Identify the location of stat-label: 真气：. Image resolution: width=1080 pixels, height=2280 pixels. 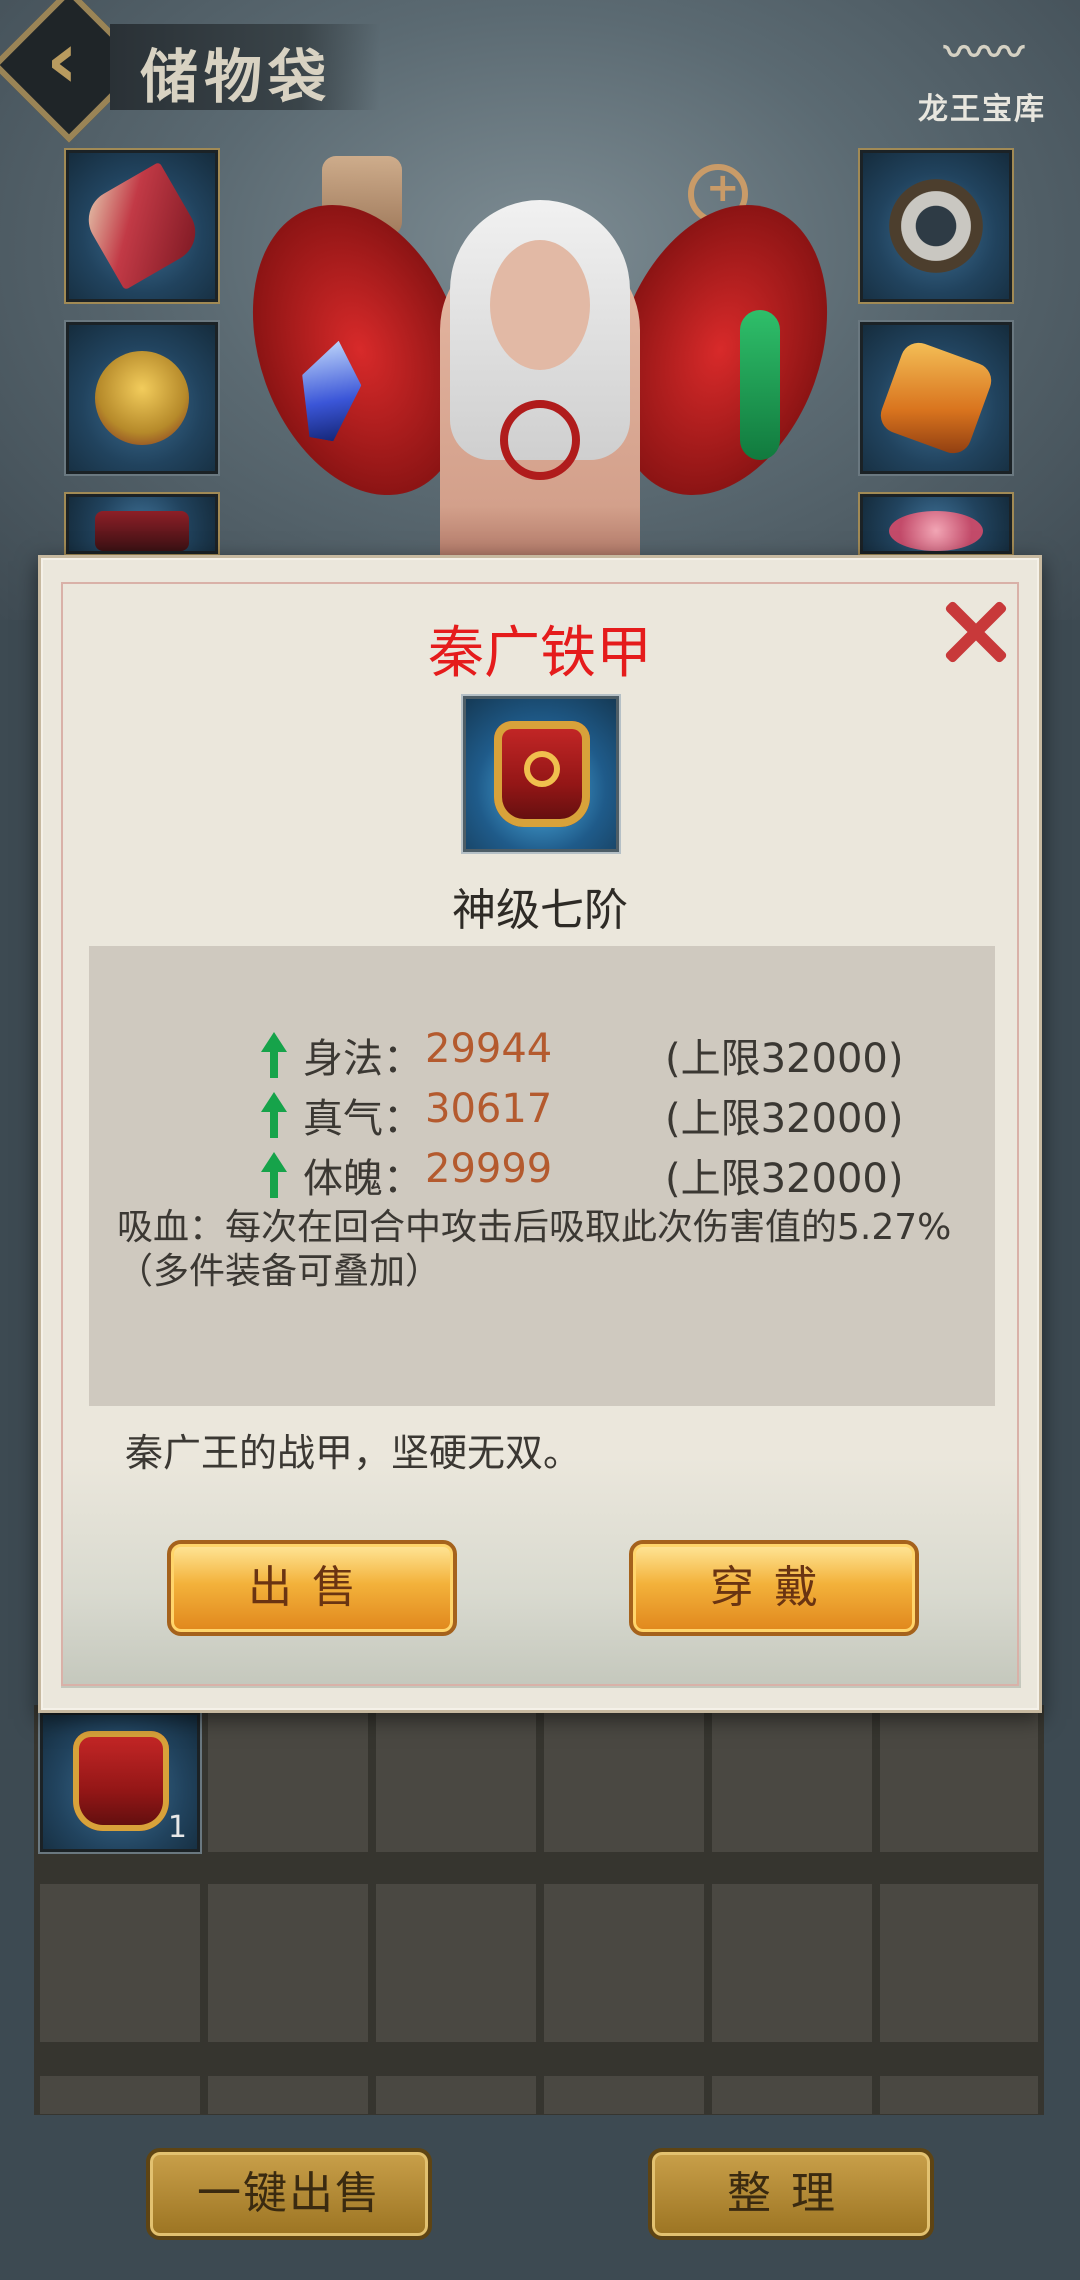
(363, 1119).